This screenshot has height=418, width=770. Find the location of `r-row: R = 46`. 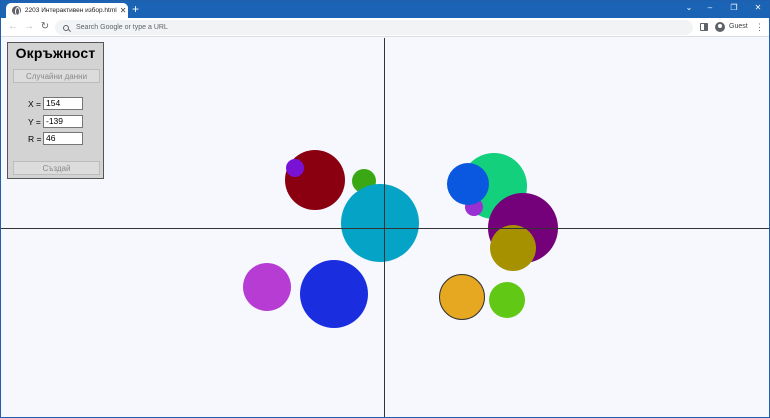

r-row: R = 46 is located at coordinates (55, 138).